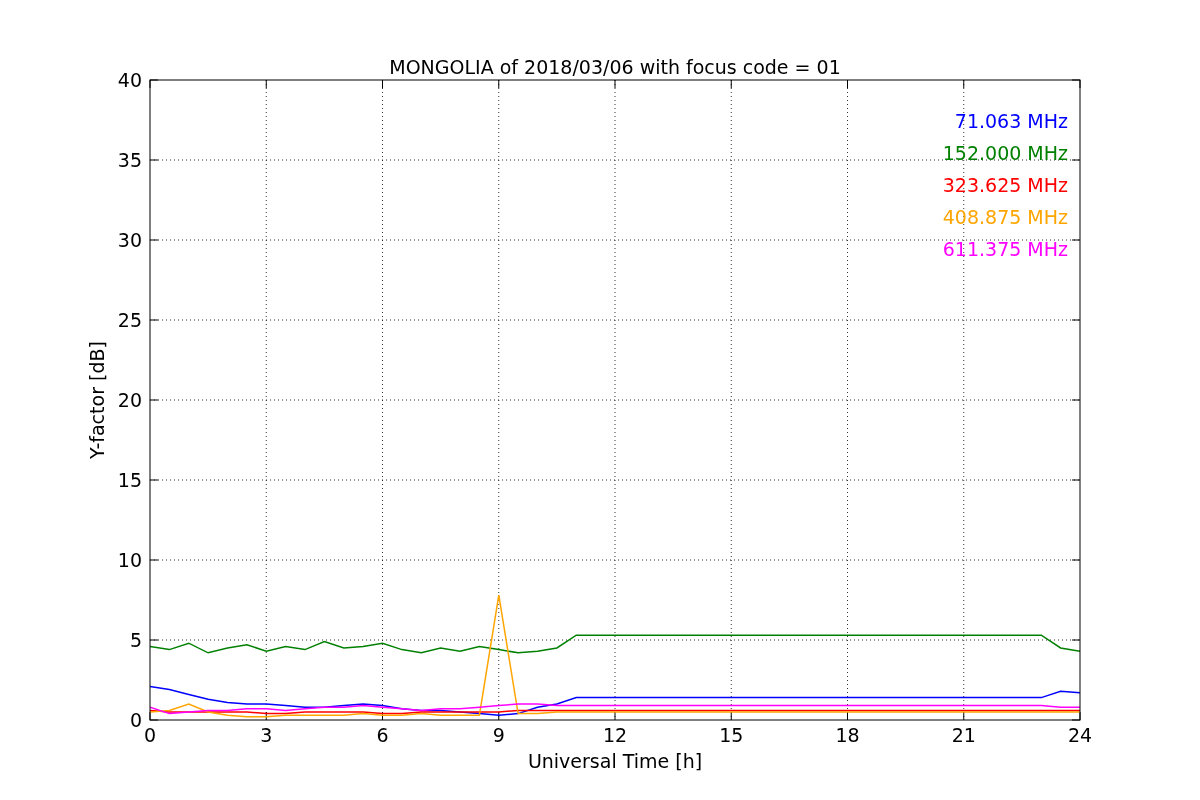  I want to click on legend-label: 152.000 MHz, so click(1005, 153).